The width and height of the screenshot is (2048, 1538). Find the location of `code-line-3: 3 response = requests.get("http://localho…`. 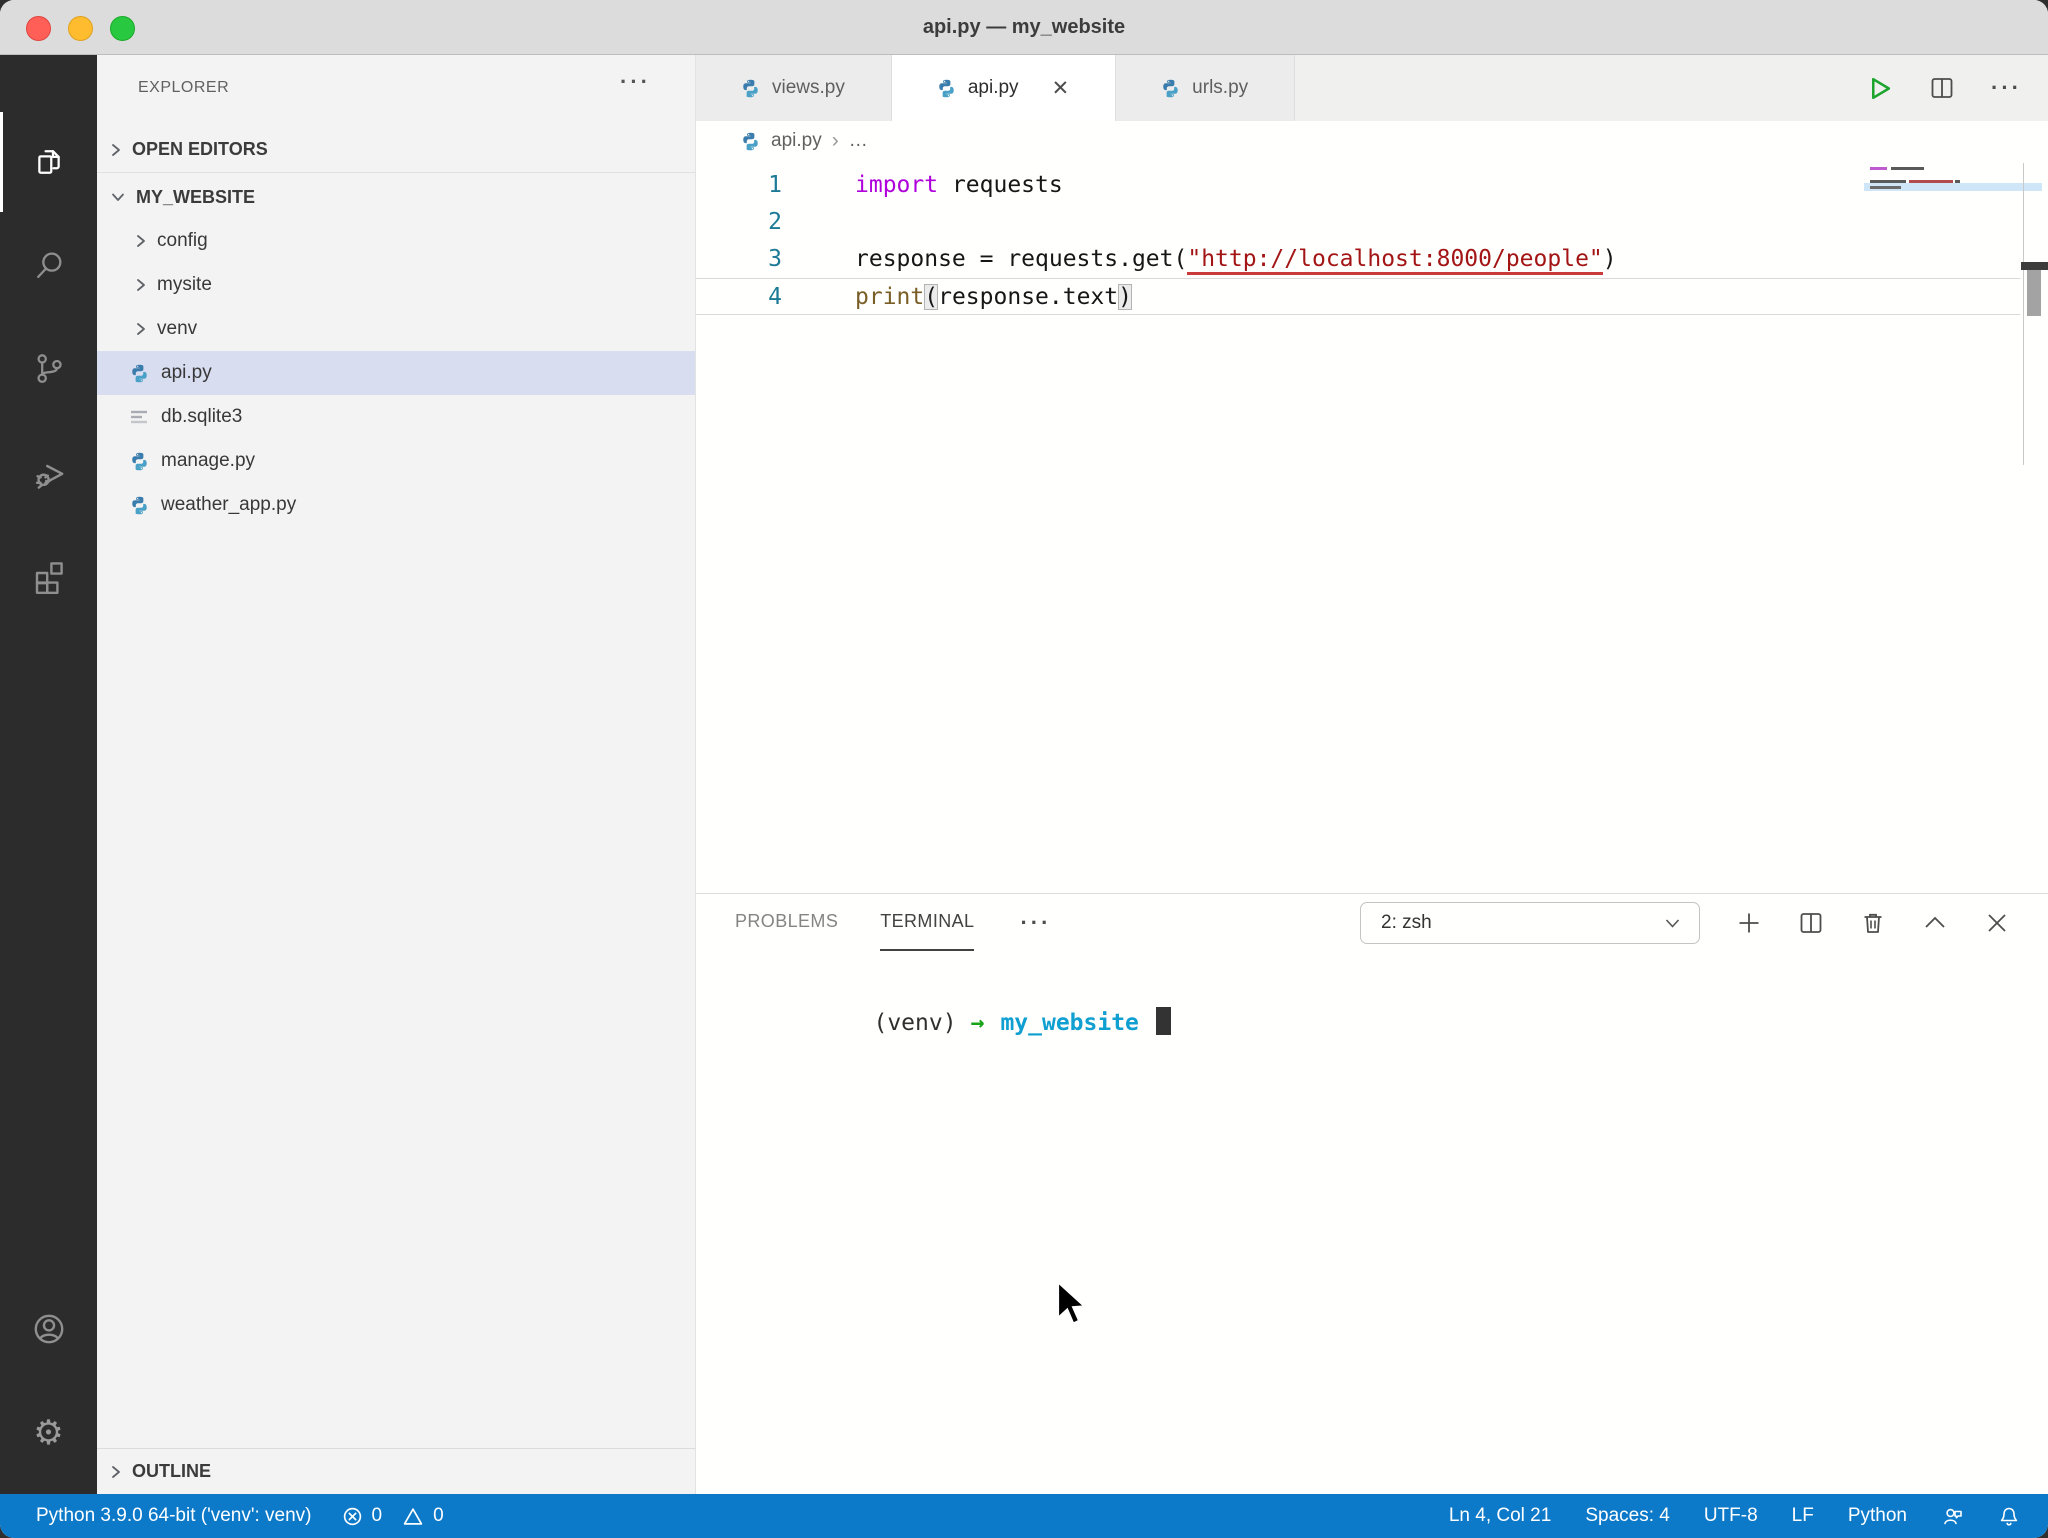

code-line-3: 3 response = requests.get("http://localho… is located at coordinates (1358, 259).